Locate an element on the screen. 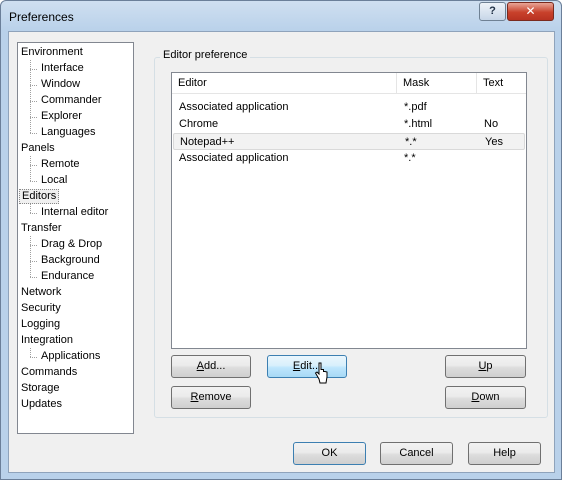  tree-item-applications: Applications is located at coordinates (70, 356).